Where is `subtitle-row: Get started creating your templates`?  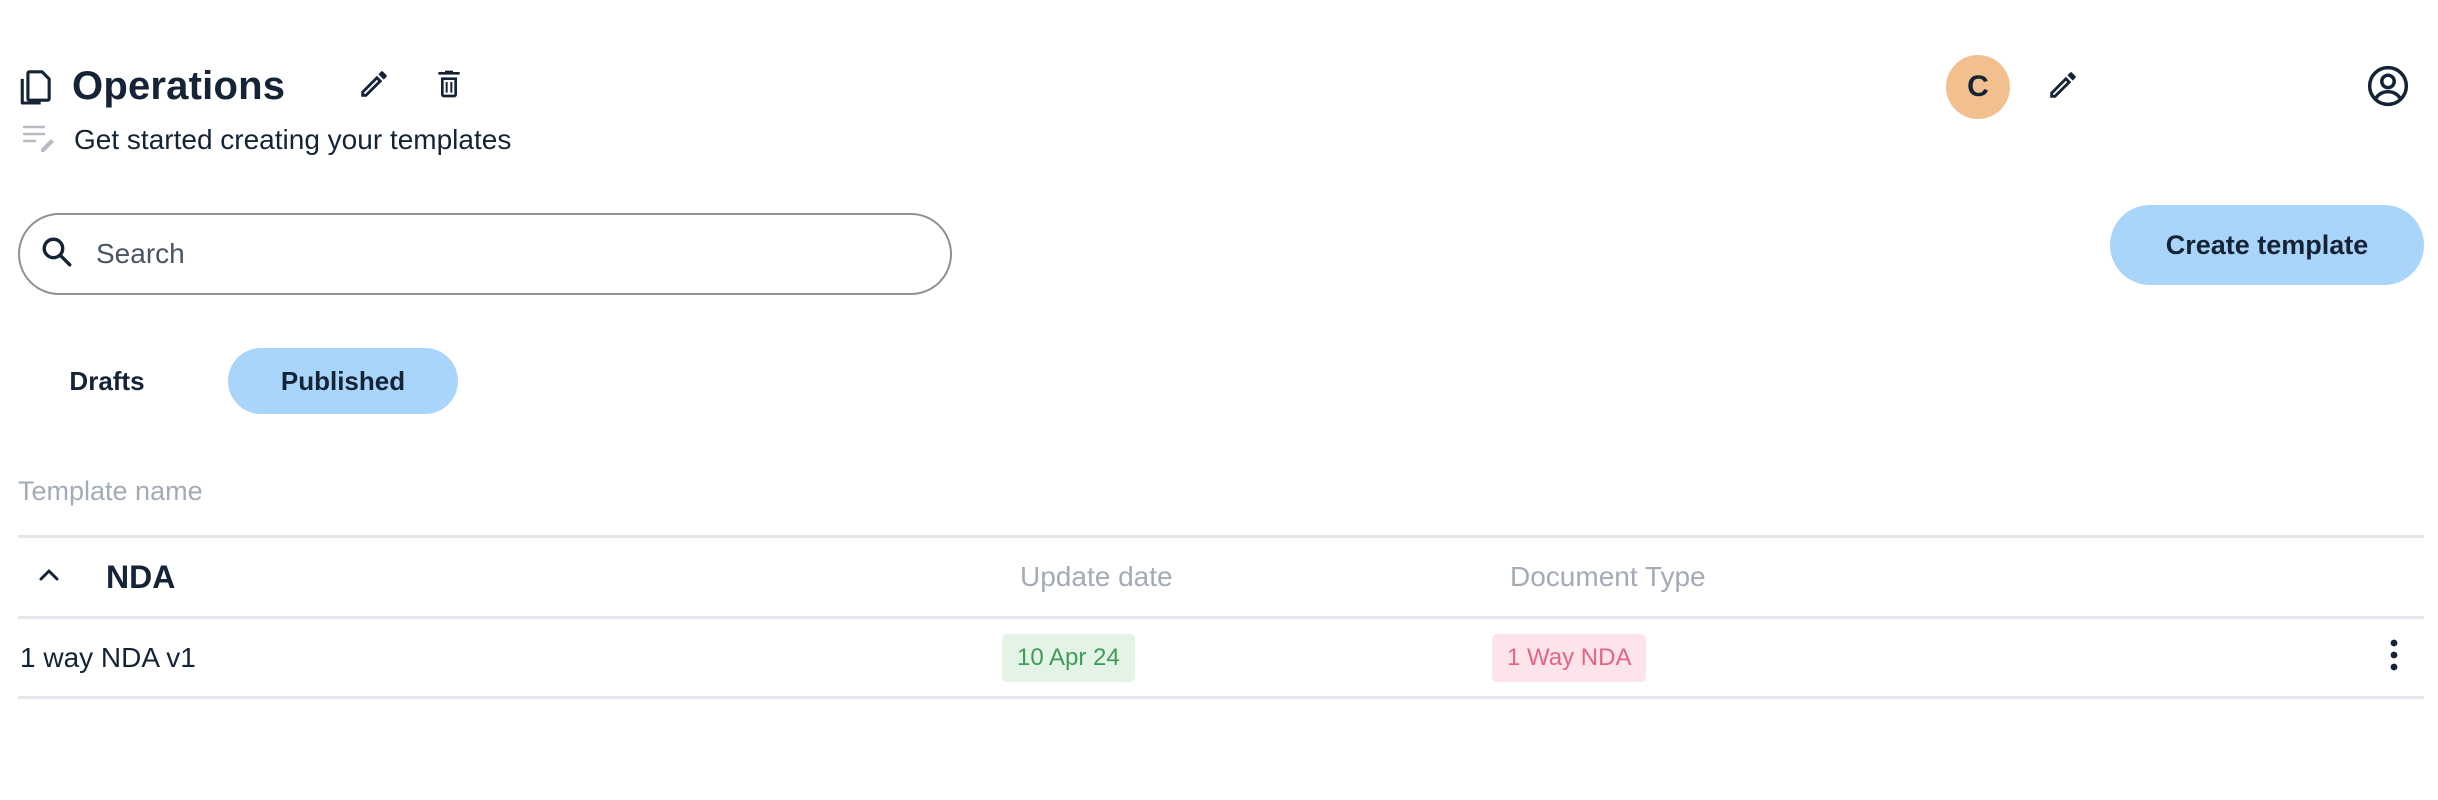 subtitle-row: Get started creating your templates is located at coordinates (266, 140).